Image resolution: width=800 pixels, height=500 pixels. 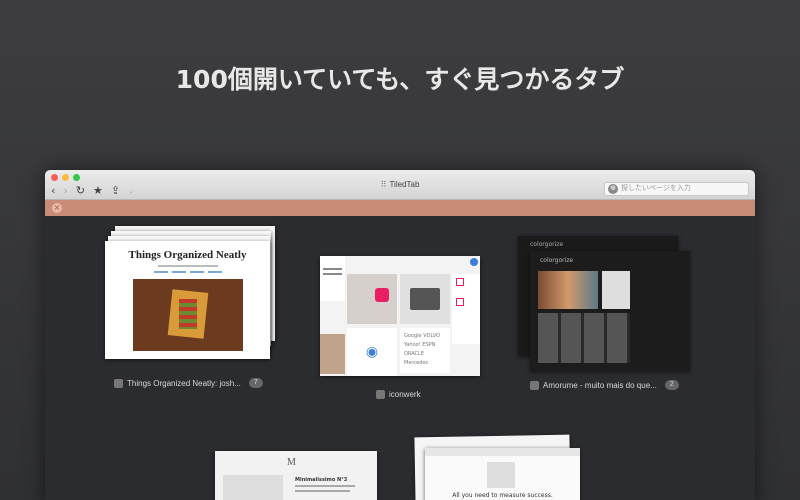 I want to click on tab-thumbnail: ◉ Google VOLVO Yahoo! ESPN ORACLE Mercedes, so click(x=400, y=316).